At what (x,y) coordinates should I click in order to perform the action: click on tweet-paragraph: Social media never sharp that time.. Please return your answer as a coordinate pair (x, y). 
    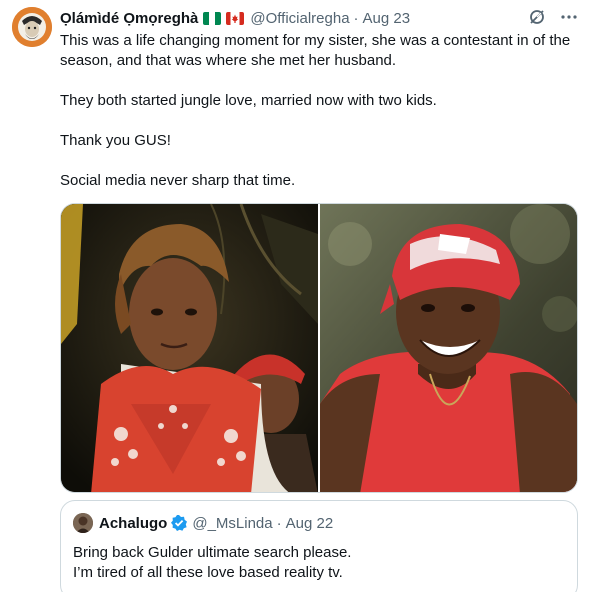
    Looking at the image, I should click on (178, 180).